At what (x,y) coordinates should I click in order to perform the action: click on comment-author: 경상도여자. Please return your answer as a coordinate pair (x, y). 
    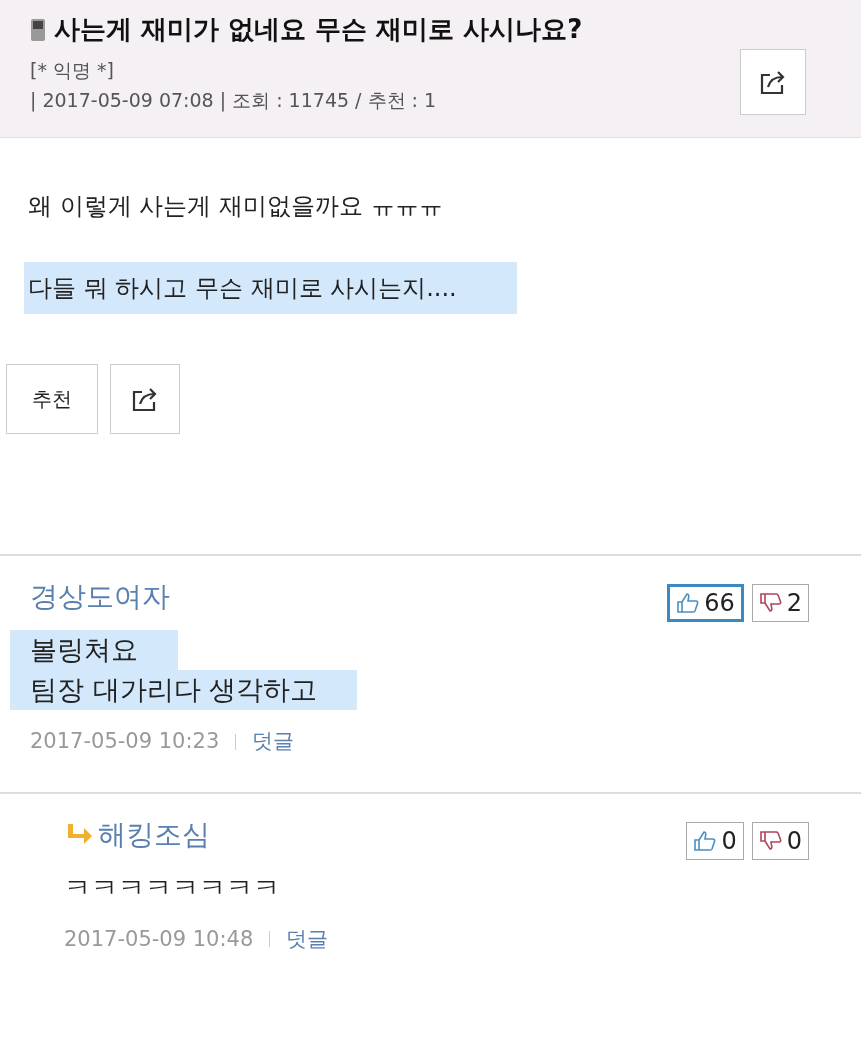
    Looking at the image, I should click on (100, 597).